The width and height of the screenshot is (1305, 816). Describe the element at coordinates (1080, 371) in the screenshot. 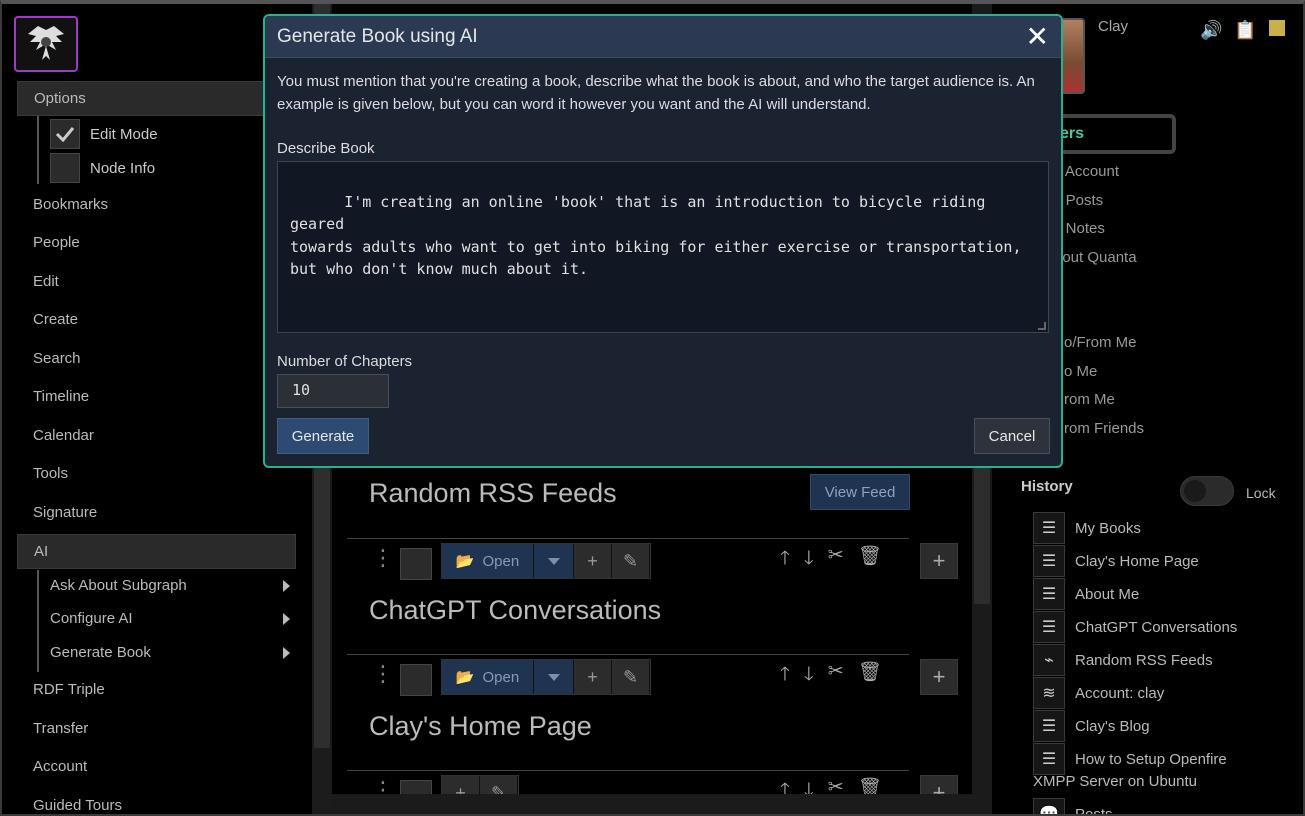

I see `link-to-me: o Me` at that location.